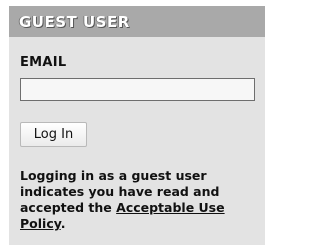  I want to click on login-button: Log In, so click(53, 134).